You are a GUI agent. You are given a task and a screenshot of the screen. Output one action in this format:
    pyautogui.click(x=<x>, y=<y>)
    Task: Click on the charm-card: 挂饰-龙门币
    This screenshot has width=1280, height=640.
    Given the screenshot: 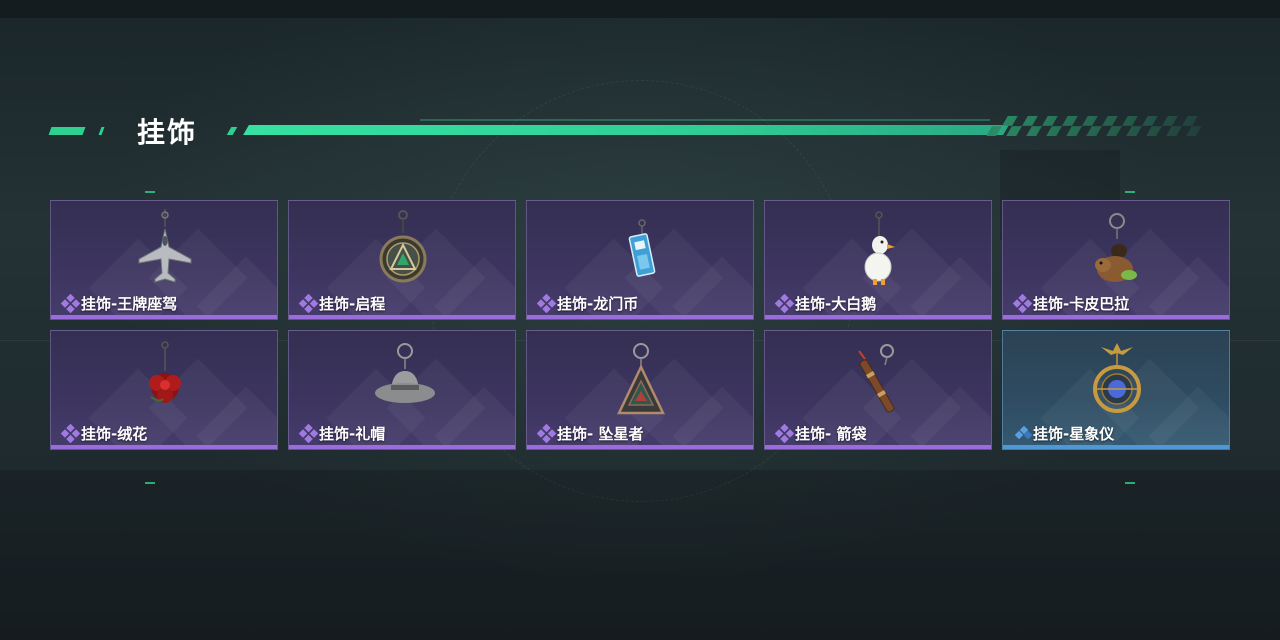 What is the action you would take?
    pyautogui.click(x=640, y=260)
    